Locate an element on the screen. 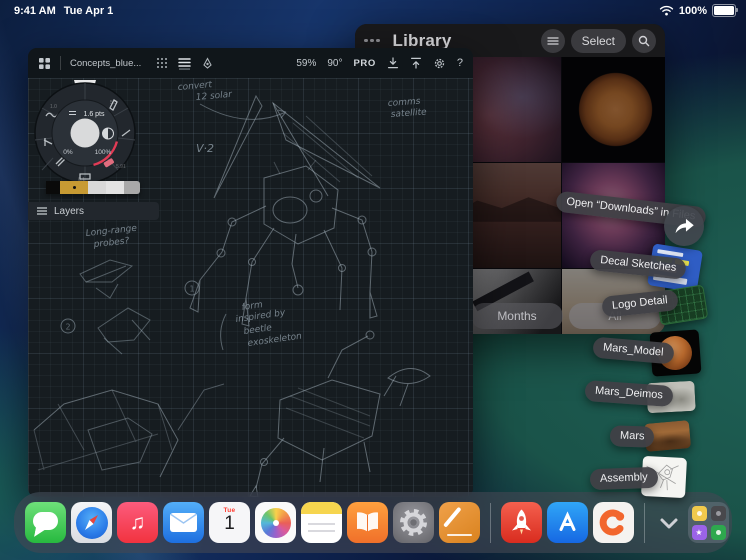  clock: 9:41 AM is located at coordinates (35, 11).